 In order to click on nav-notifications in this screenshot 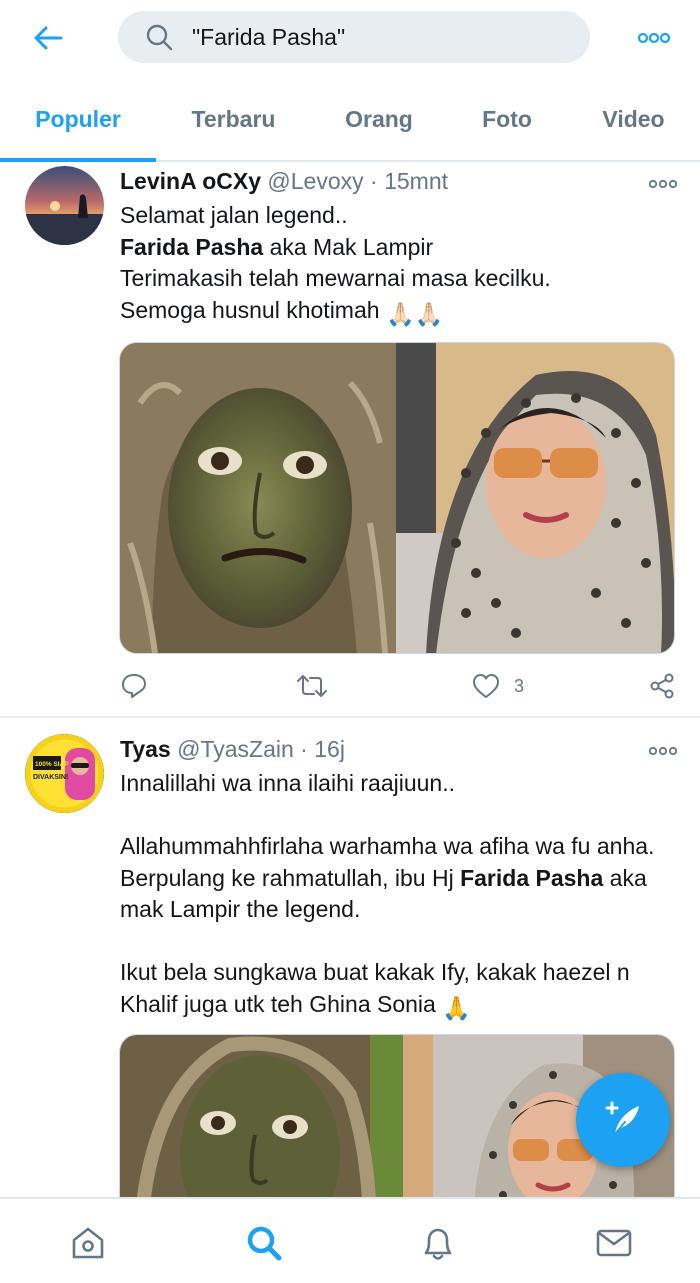, I will do `click(438, 1243)`.